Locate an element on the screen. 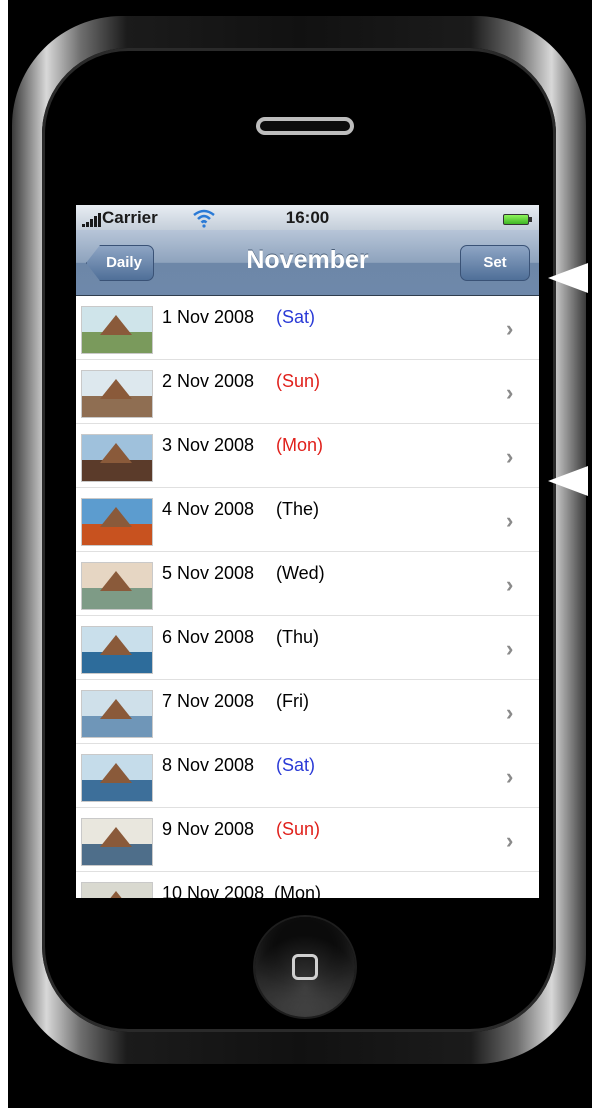 This screenshot has height=1108, width=592. row-weekday: (Fri) is located at coordinates (292, 701).